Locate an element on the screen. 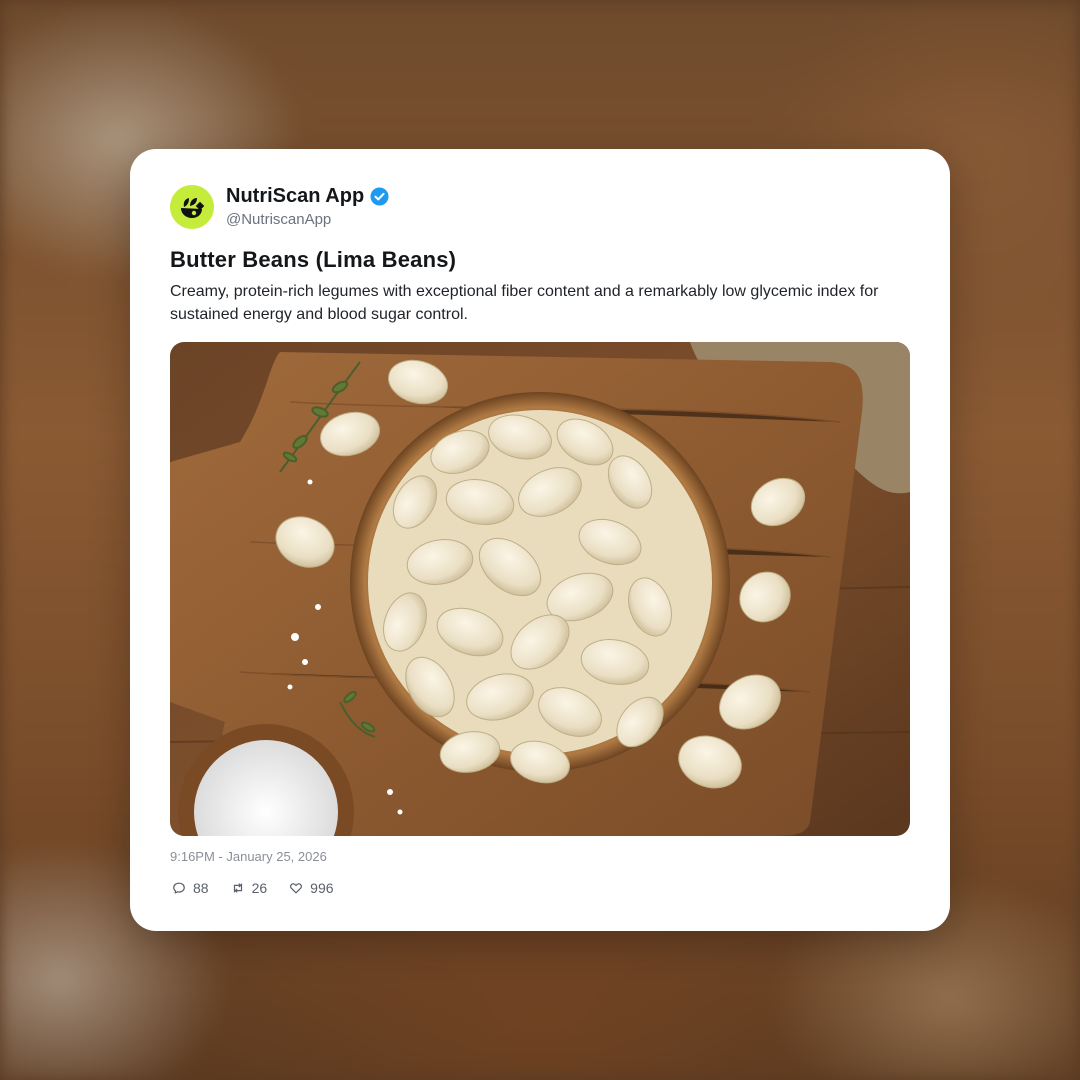 The height and width of the screenshot is (1080, 1080). heart-icon is located at coordinates (296, 888).